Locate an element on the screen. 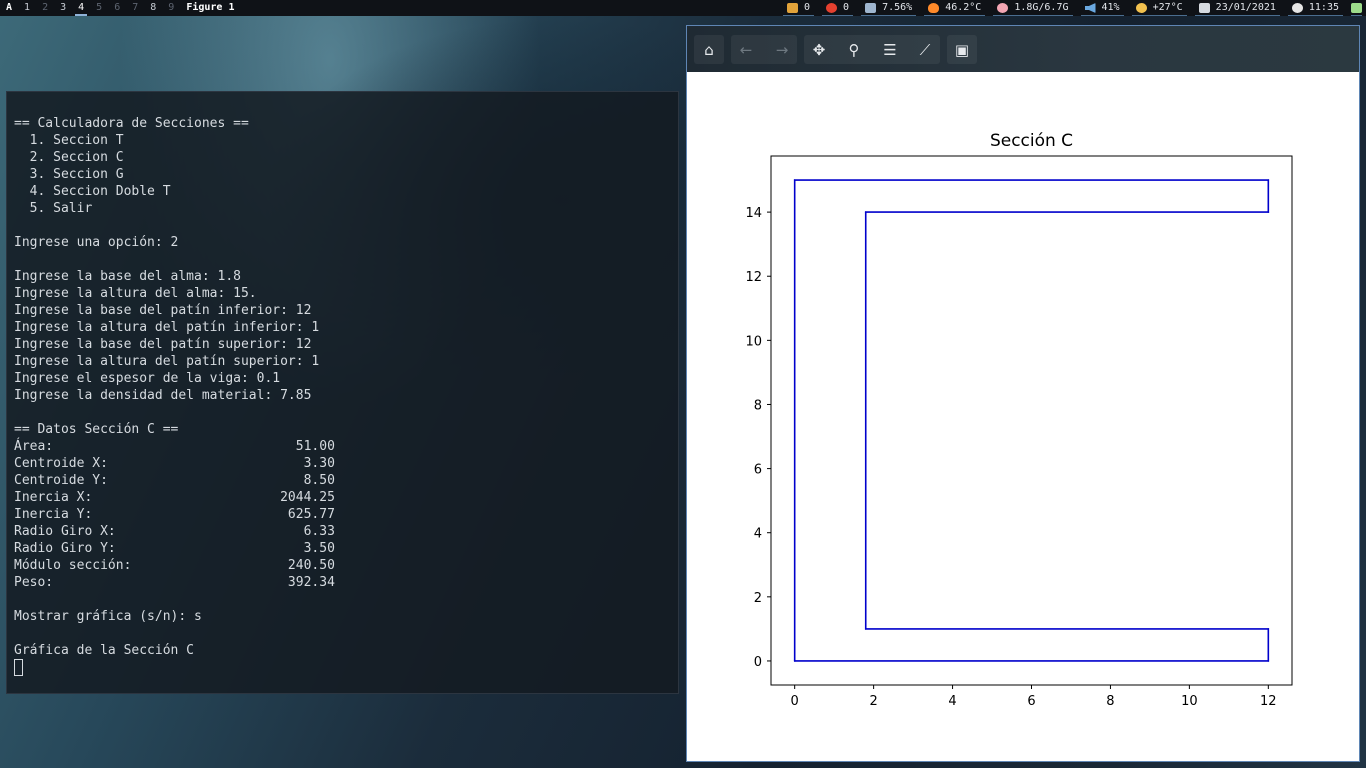  app-module is located at coordinates (1356, 8).